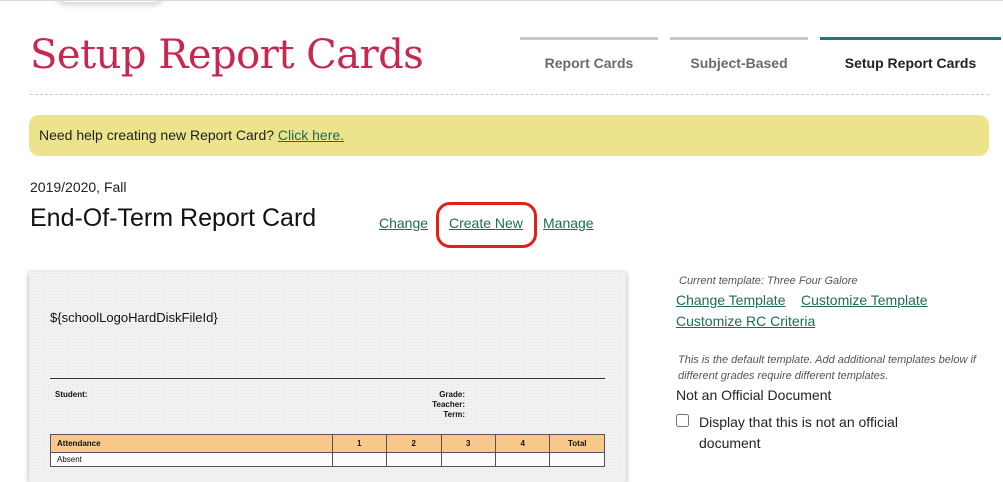  Describe the element at coordinates (414, 443) in the screenshot. I see `header-period-2: 2` at that location.